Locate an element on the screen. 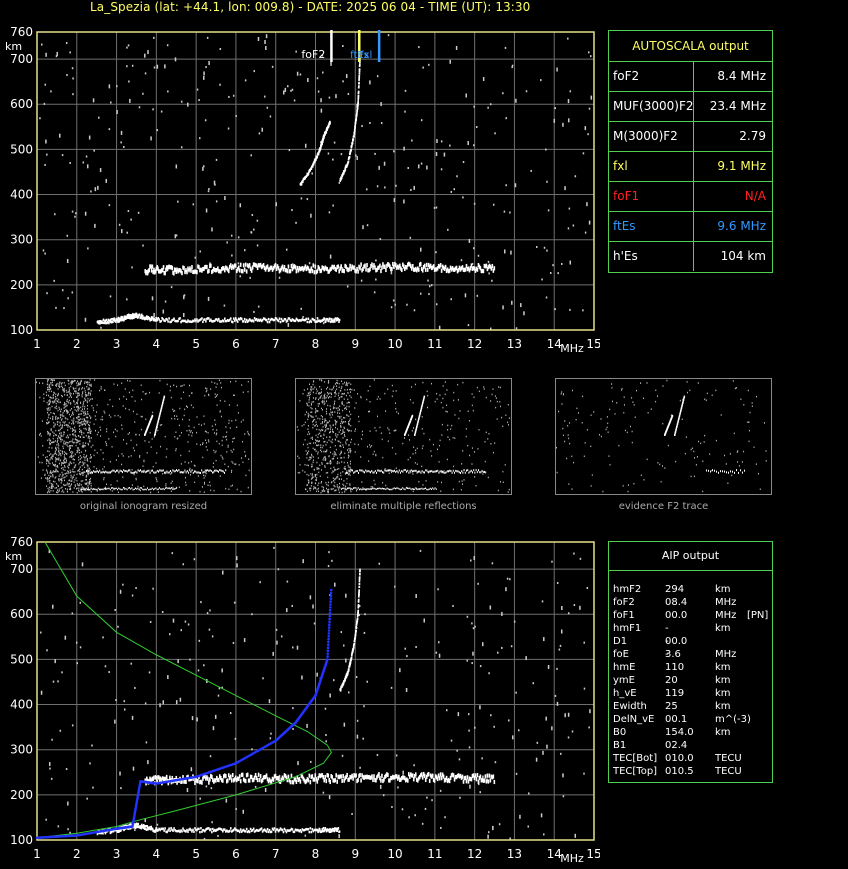 The width and height of the screenshot is (848, 869). f2-x-trace-point is located at coordinates (311, 169).